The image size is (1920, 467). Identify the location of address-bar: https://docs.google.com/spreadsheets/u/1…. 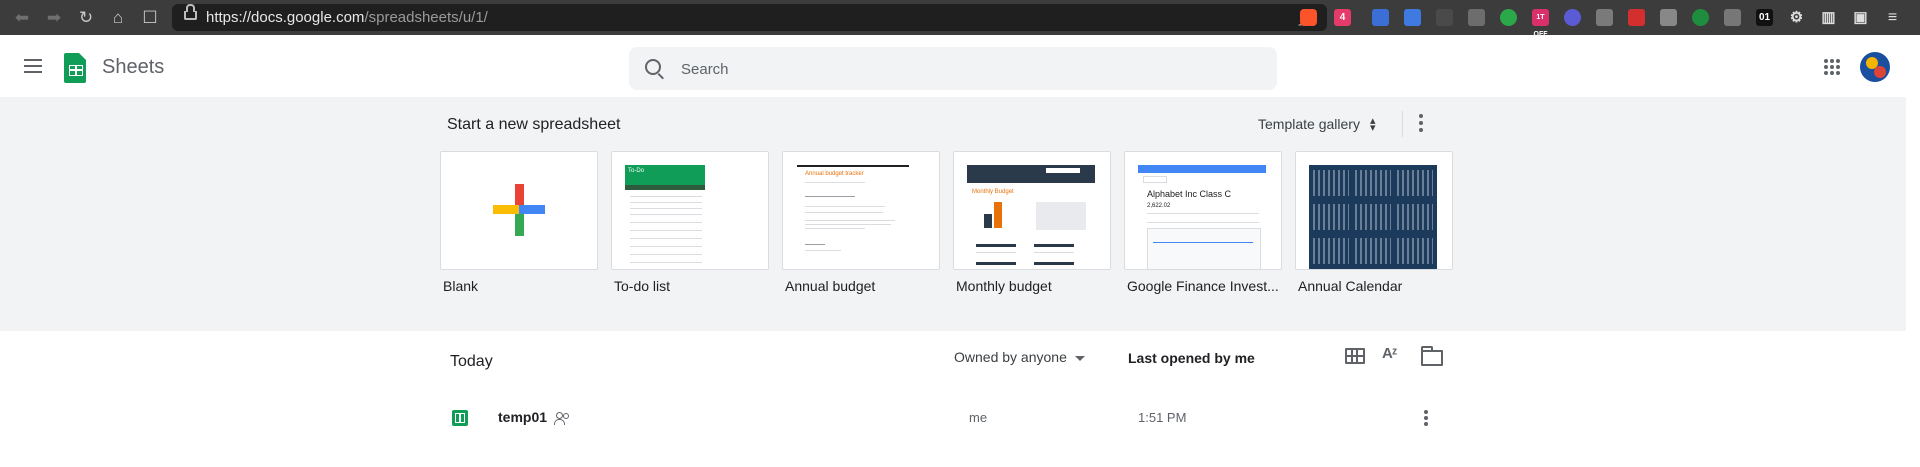
(749, 17).